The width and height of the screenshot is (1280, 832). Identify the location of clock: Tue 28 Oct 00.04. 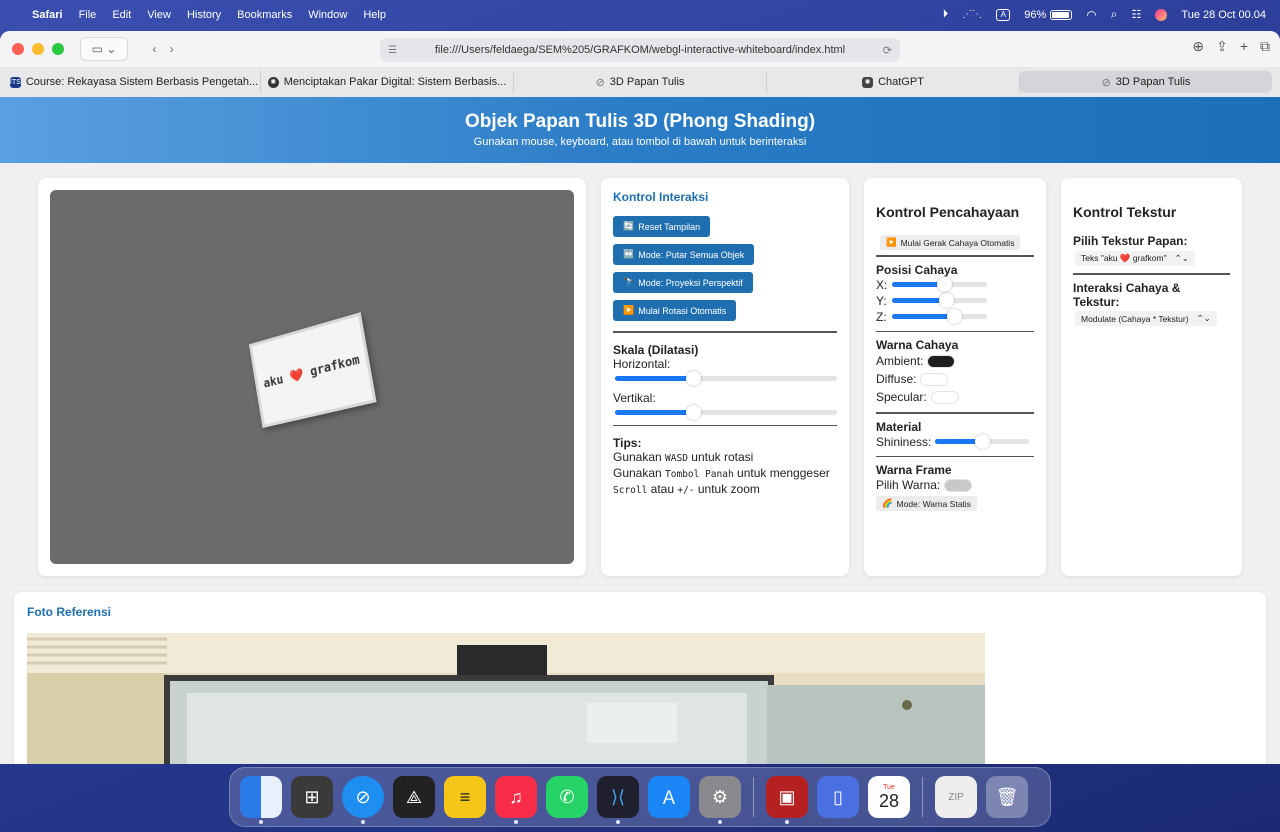
(1223, 15).